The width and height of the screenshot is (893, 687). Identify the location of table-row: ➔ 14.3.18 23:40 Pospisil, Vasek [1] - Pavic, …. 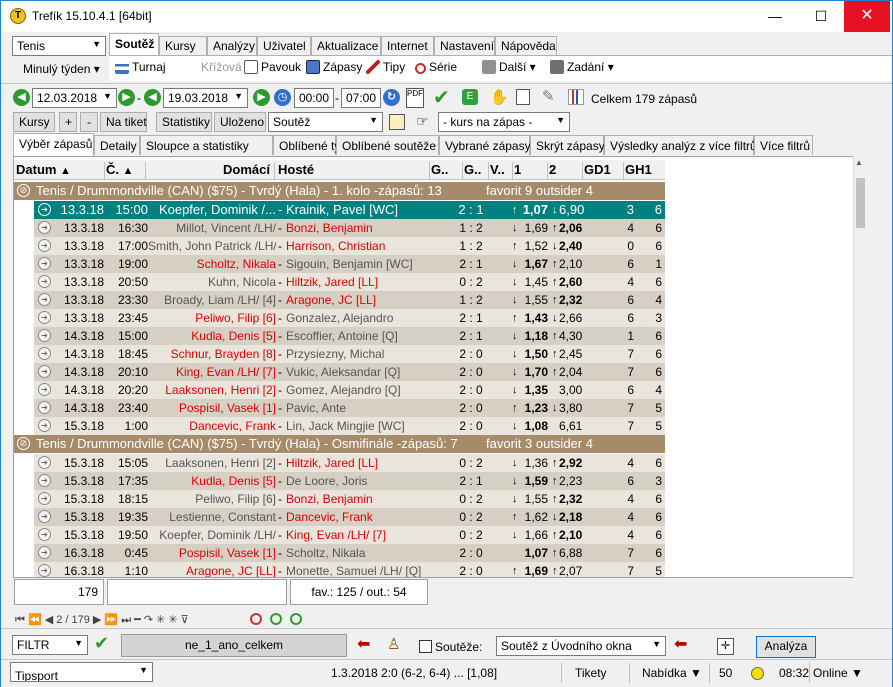
(349, 408).